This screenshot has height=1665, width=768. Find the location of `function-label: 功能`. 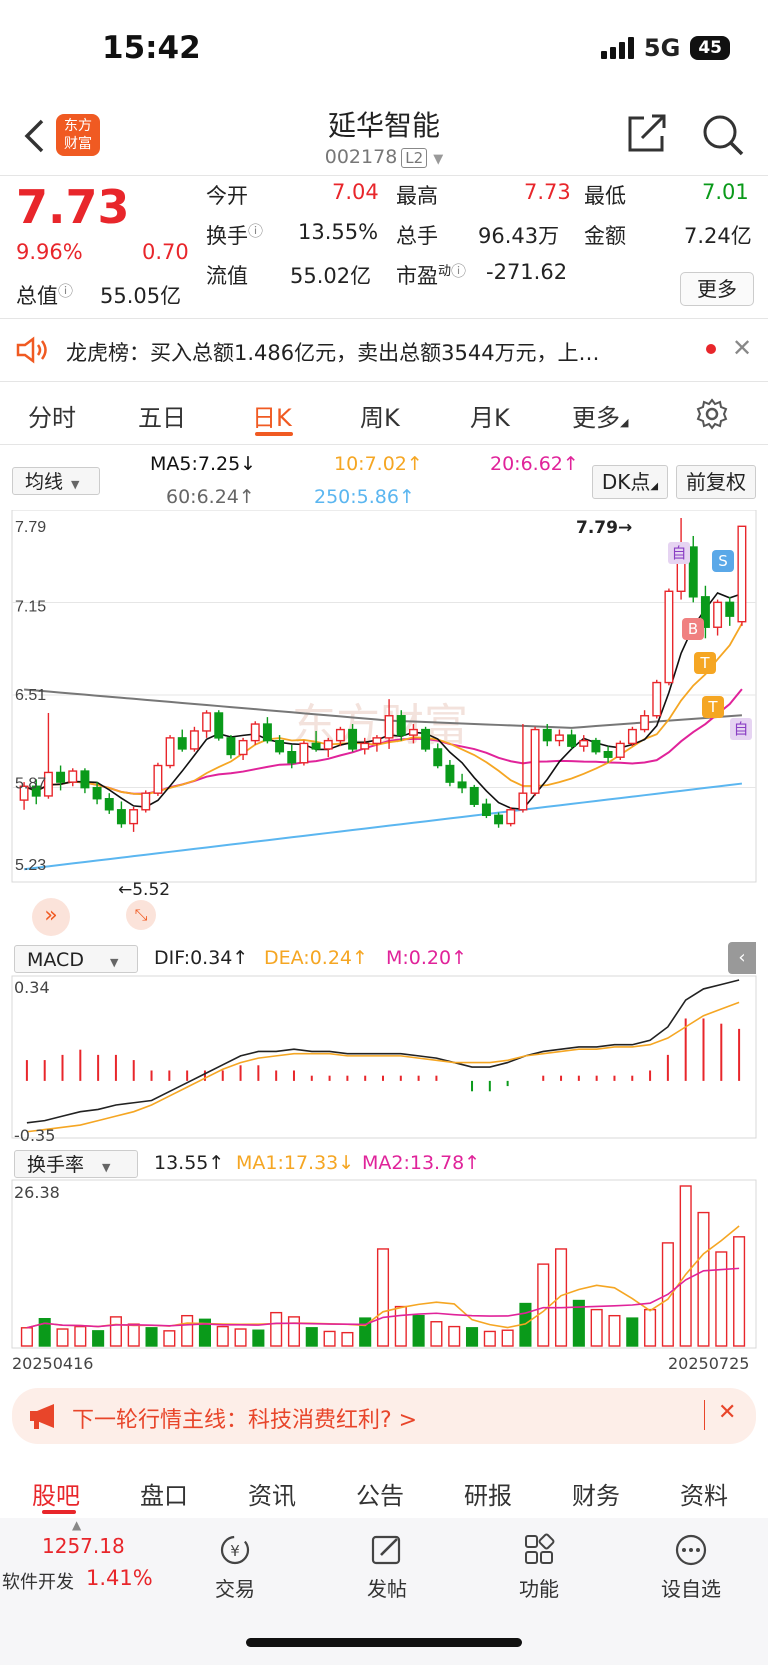

function-label: 功能 is located at coordinates (539, 1589).